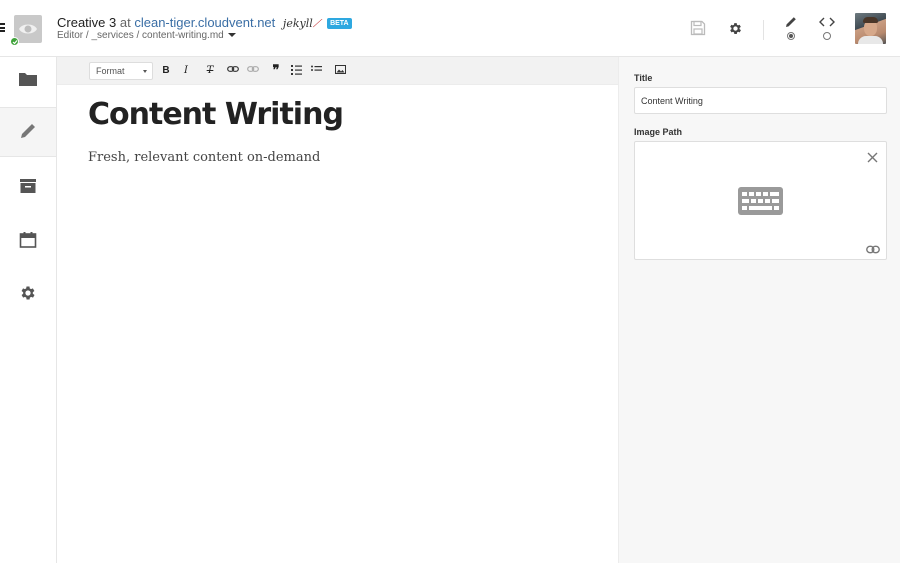 This screenshot has height=563, width=900. Describe the element at coordinates (301, 23) in the screenshot. I see `jekyll-logo: jekyll⟋` at that location.